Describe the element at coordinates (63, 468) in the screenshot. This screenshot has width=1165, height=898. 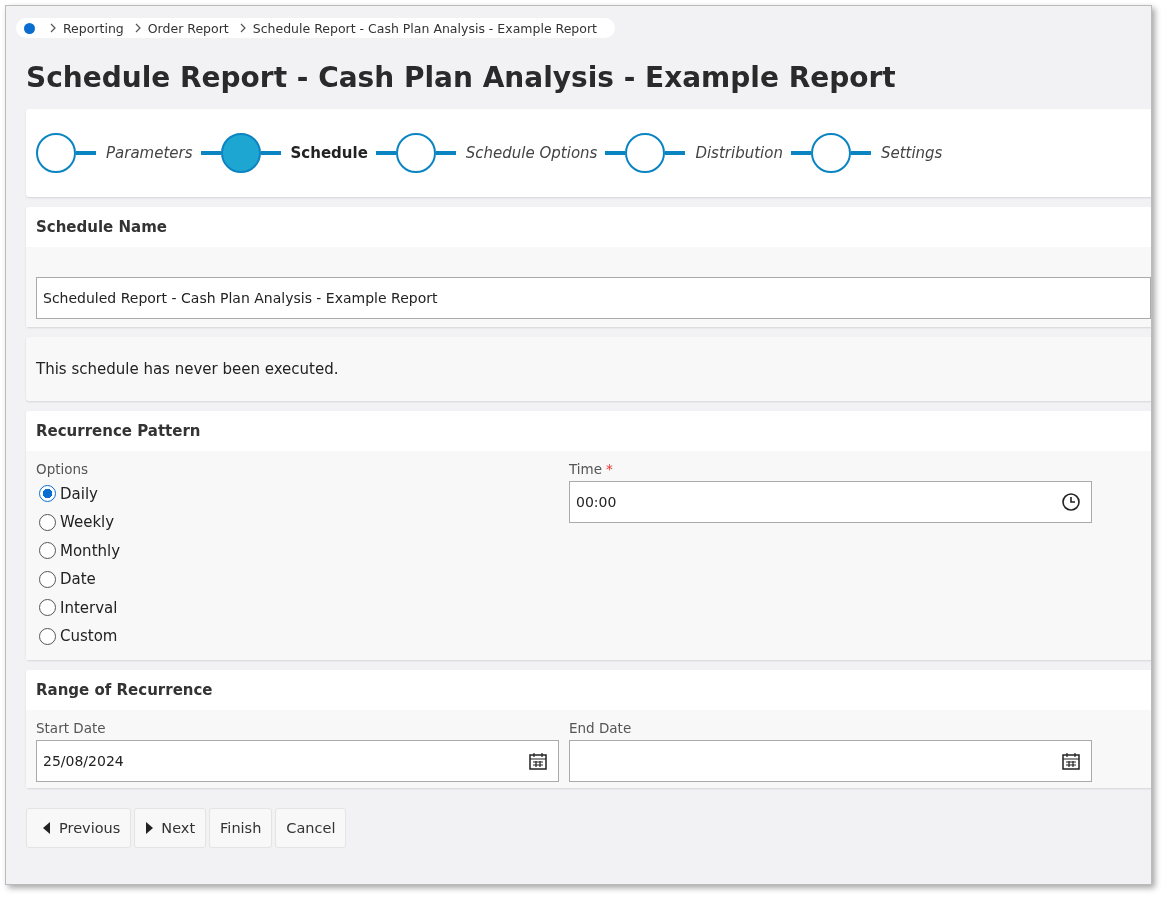
I see `options-label: Options` at that location.